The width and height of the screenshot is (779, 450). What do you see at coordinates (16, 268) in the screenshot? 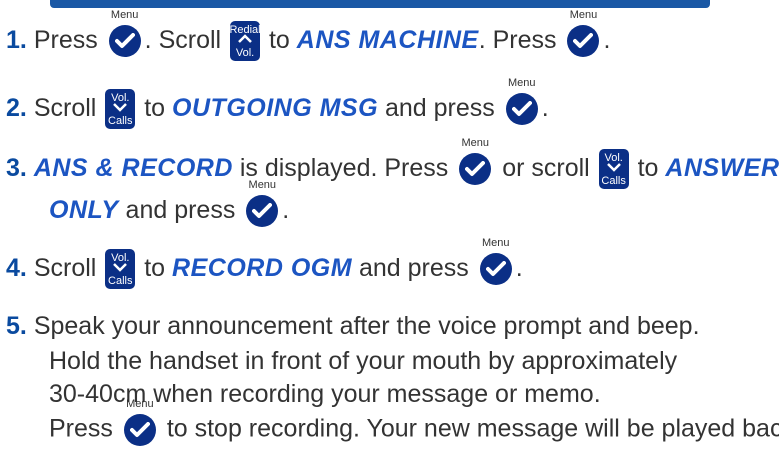
I see `step-number: 4.` at bounding box center [16, 268].